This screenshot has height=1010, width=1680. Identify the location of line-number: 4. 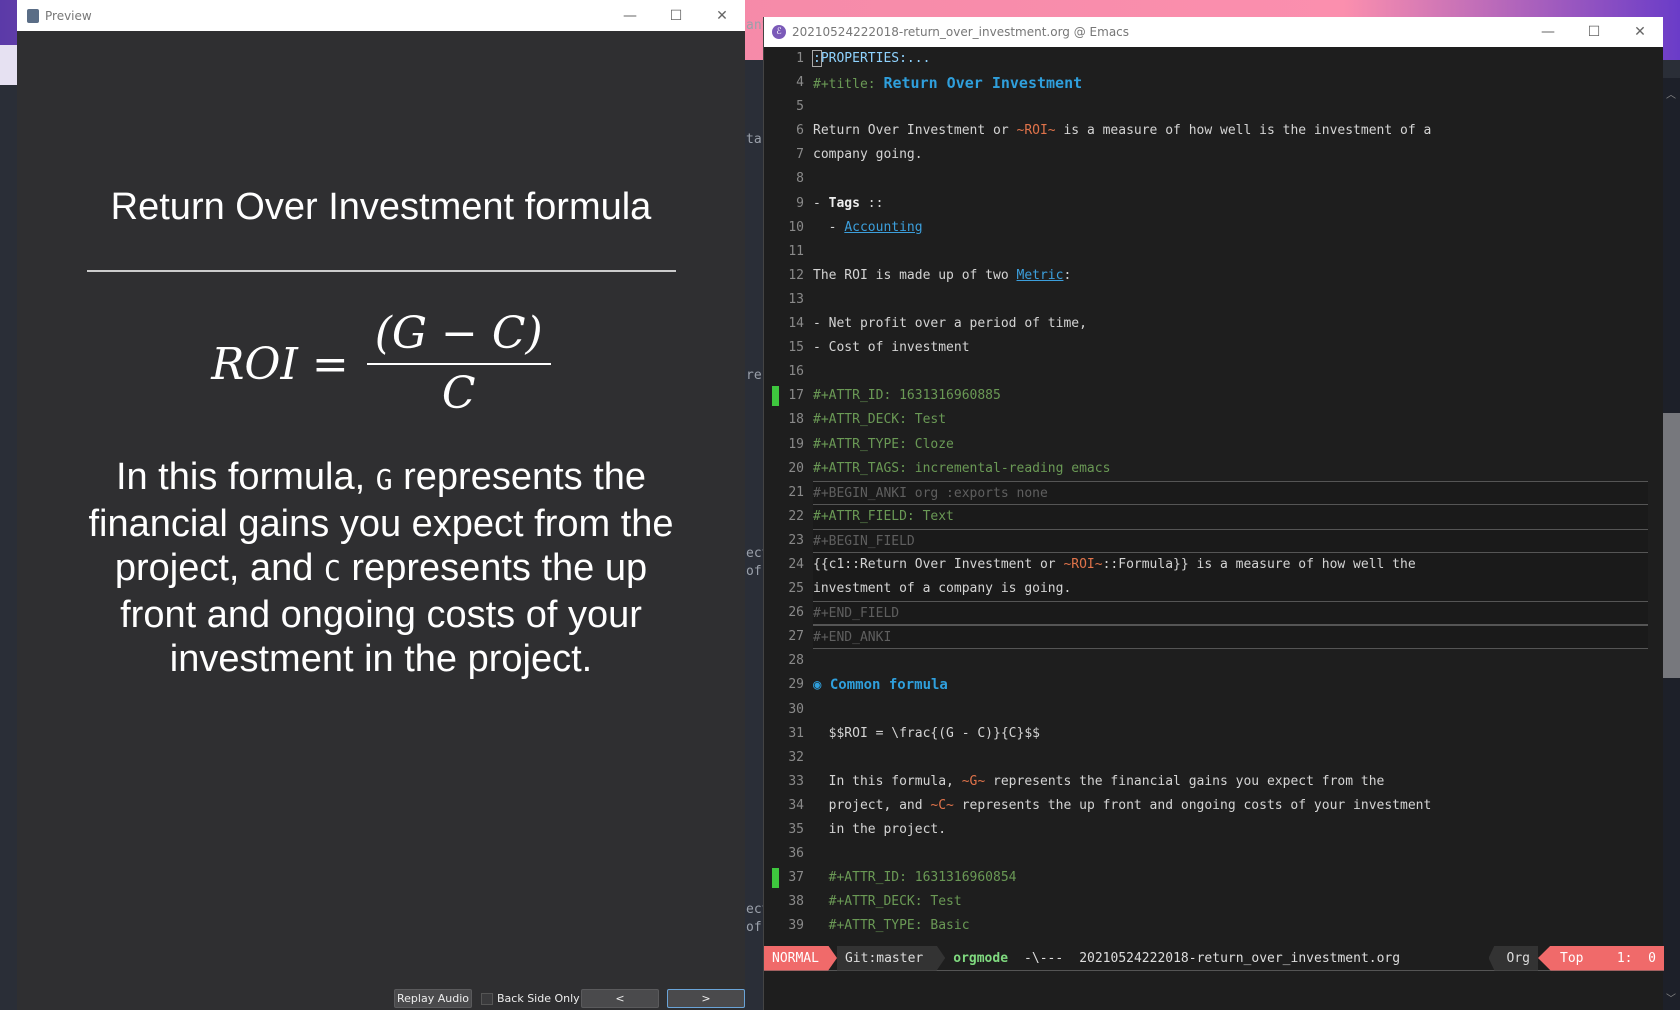
(800, 83).